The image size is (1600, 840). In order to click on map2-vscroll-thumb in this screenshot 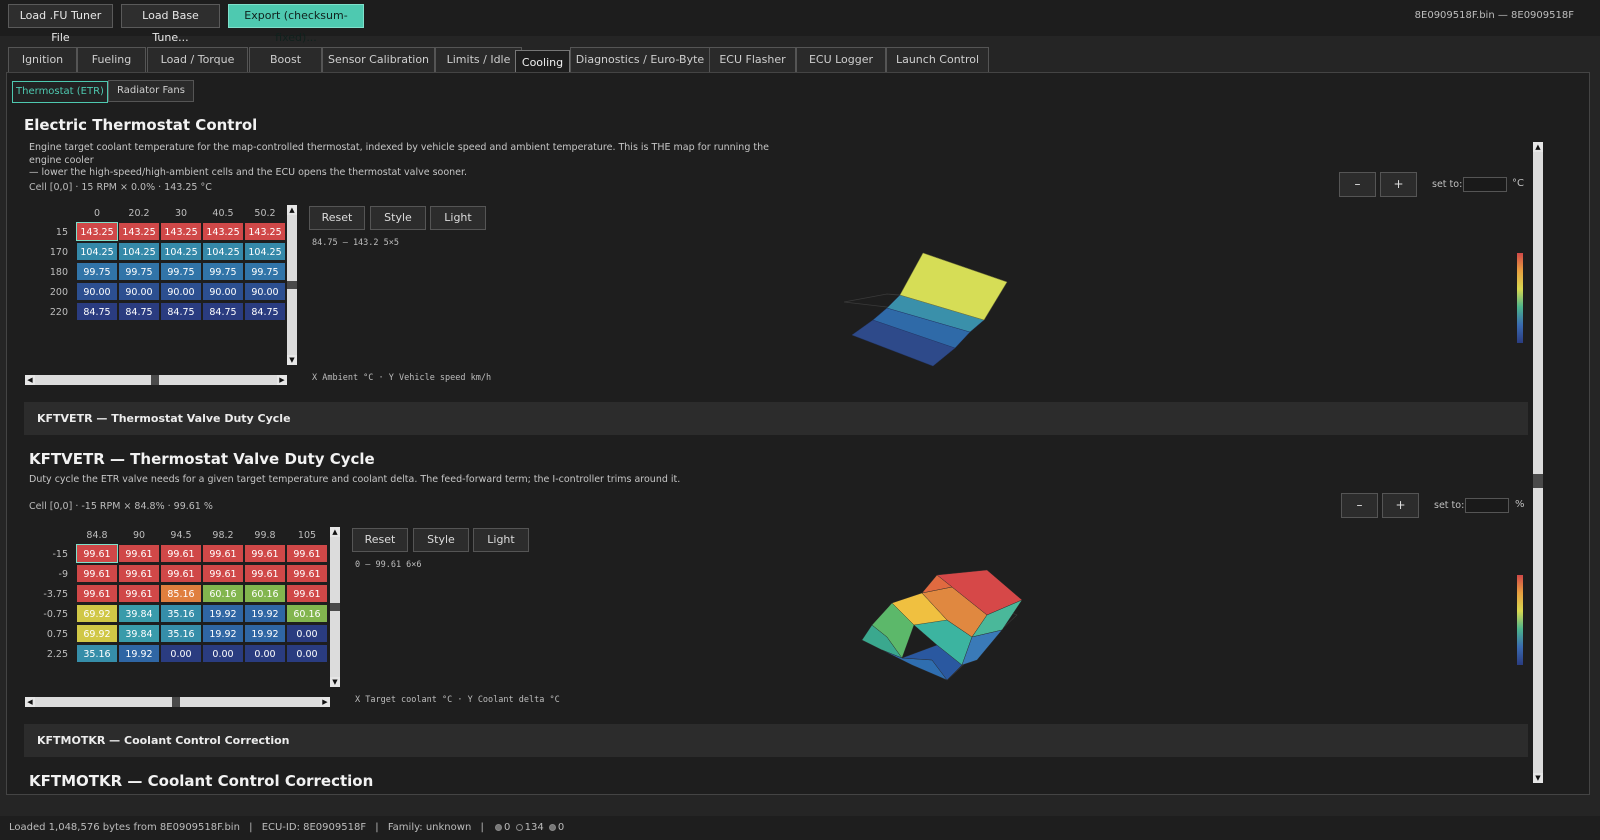, I will do `click(335, 607)`.